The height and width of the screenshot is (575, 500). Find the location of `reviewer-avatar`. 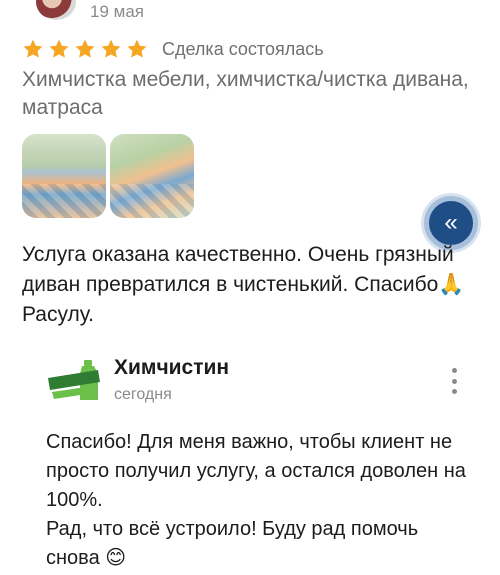

reviewer-avatar is located at coordinates (56, 10).